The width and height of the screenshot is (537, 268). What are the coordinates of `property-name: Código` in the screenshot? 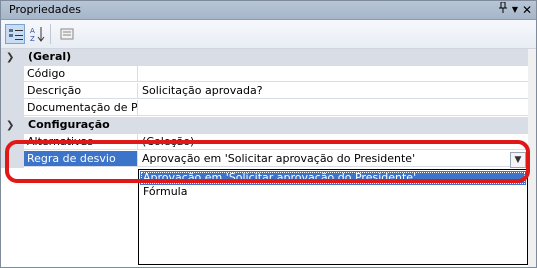 It's located at (81, 74).